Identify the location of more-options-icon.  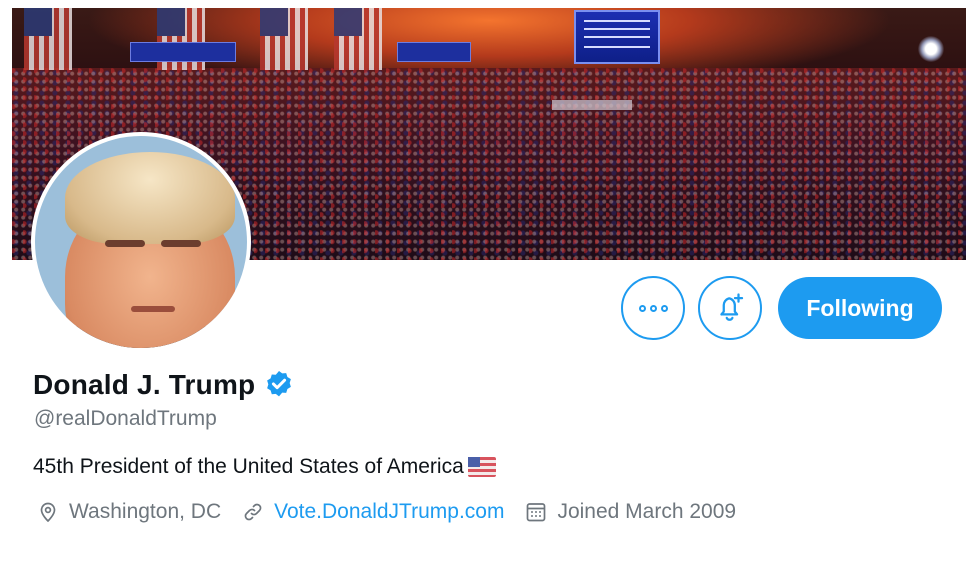
(653, 308).